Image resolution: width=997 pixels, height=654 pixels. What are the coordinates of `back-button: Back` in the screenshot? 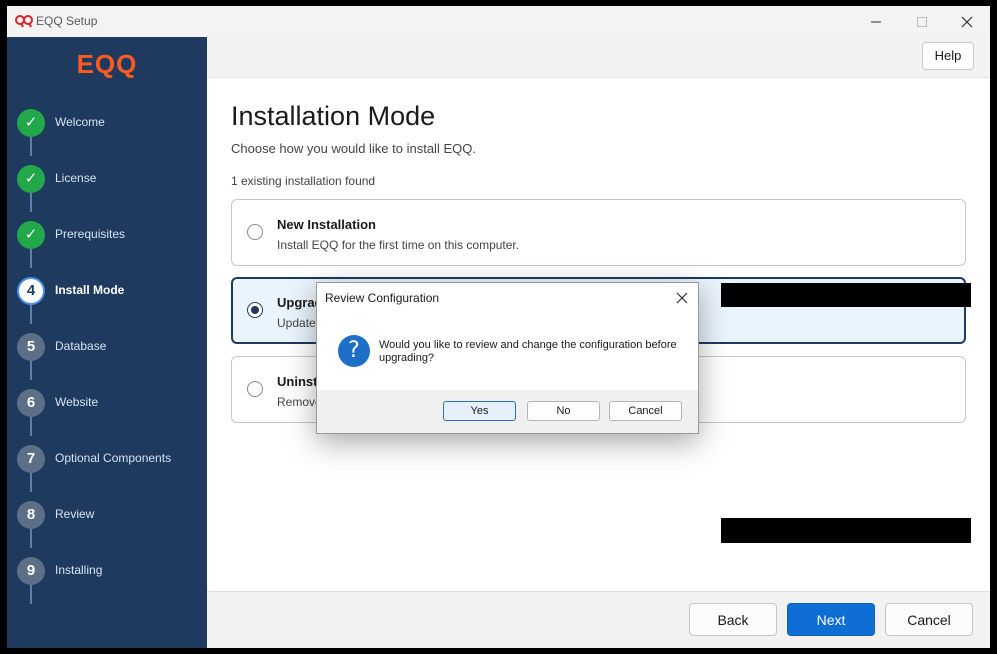 It's located at (733, 619).